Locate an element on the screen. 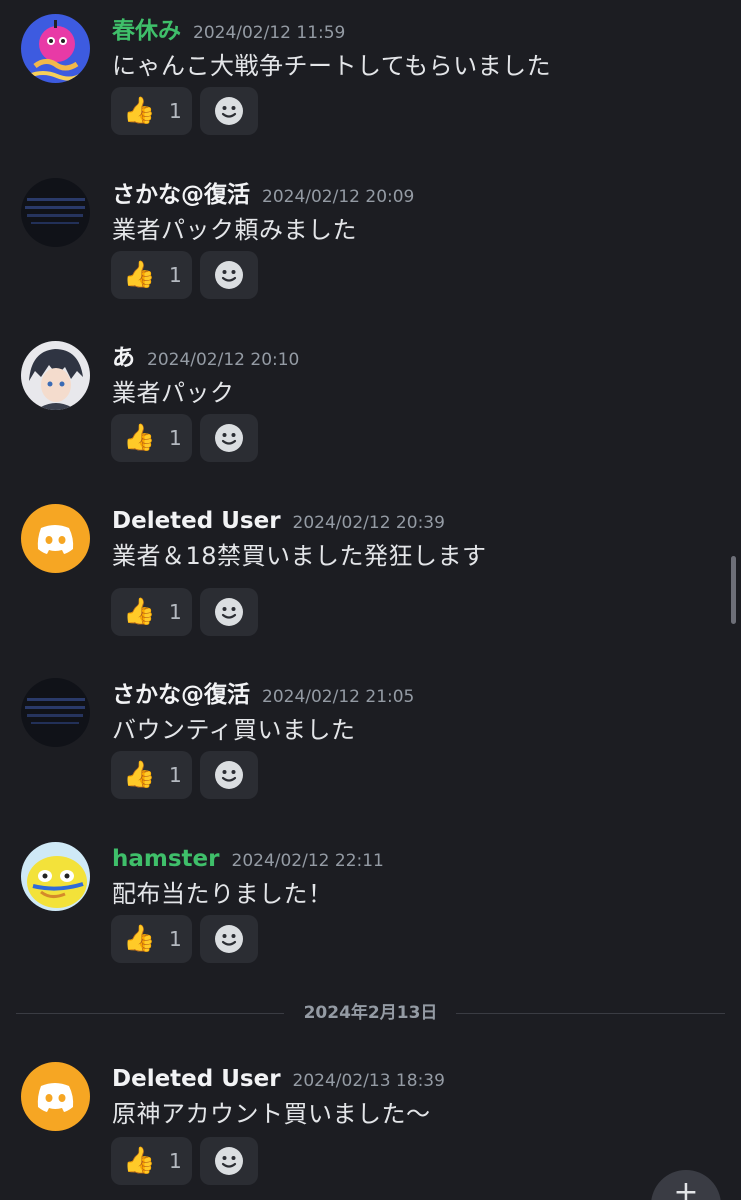 The height and width of the screenshot is (1200, 741). username: hamster is located at coordinates (166, 859).